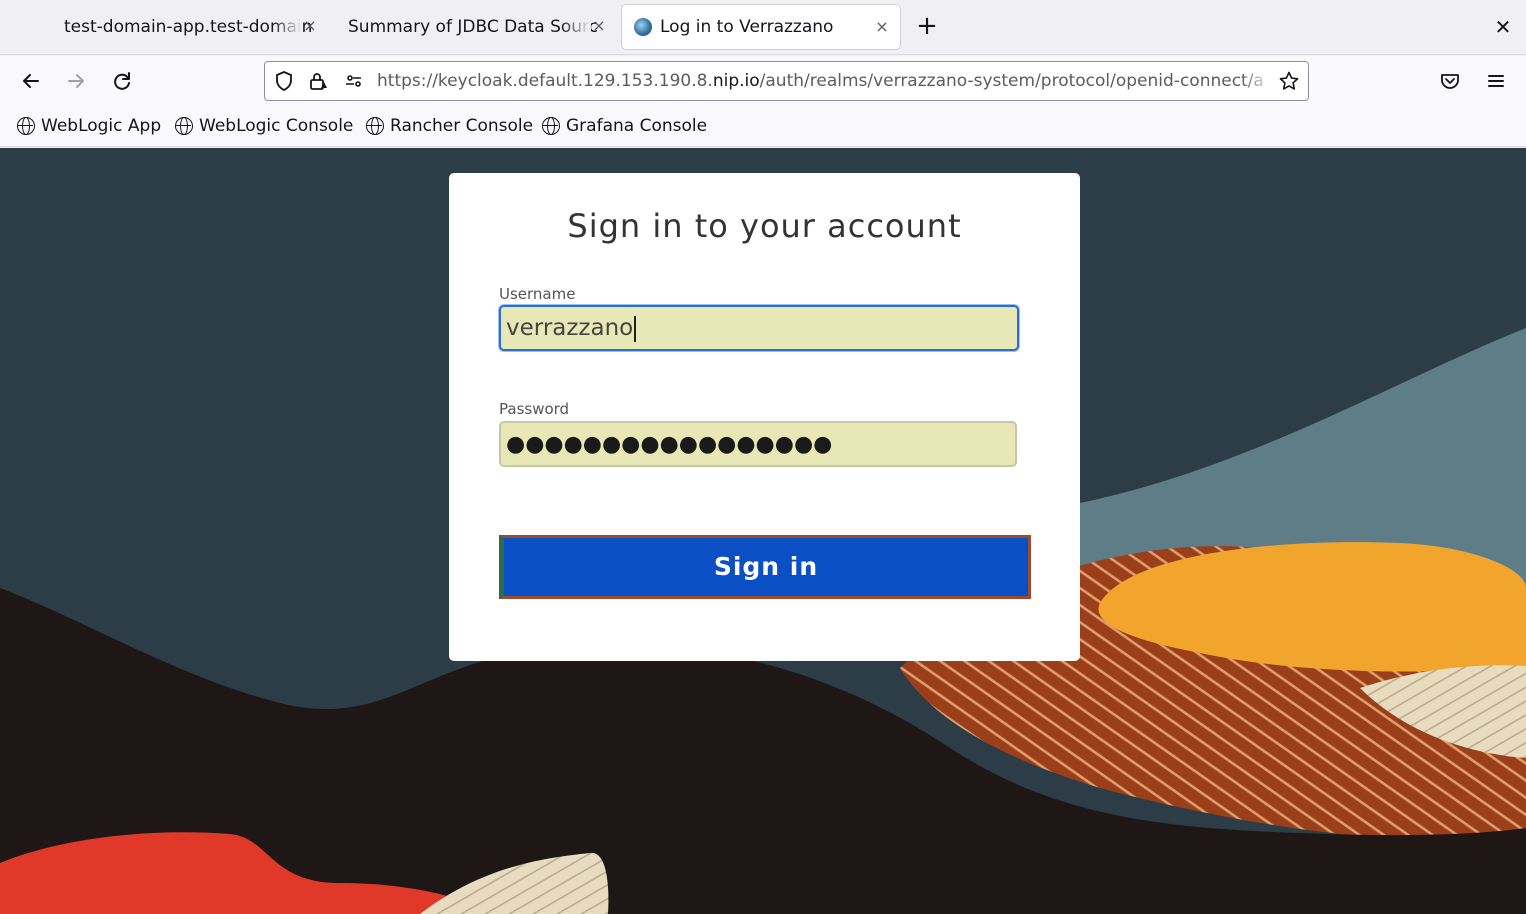 Image resolution: width=1526 pixels, height=914 pixels. I want to click on hamburger-menu-icon, so click(1496, 81).